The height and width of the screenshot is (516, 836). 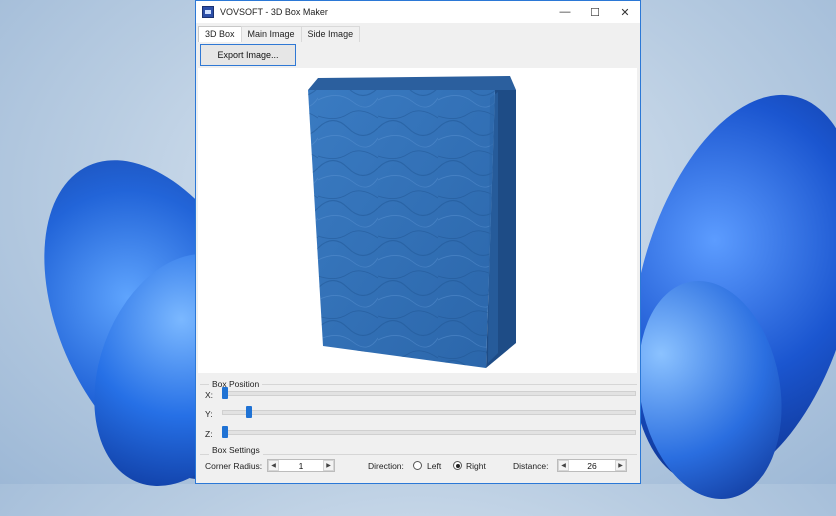 What do you see at coordinates (531, 466) in the screenshot?
I see `distance-label: Distance:` at bounding box center [531, 466].